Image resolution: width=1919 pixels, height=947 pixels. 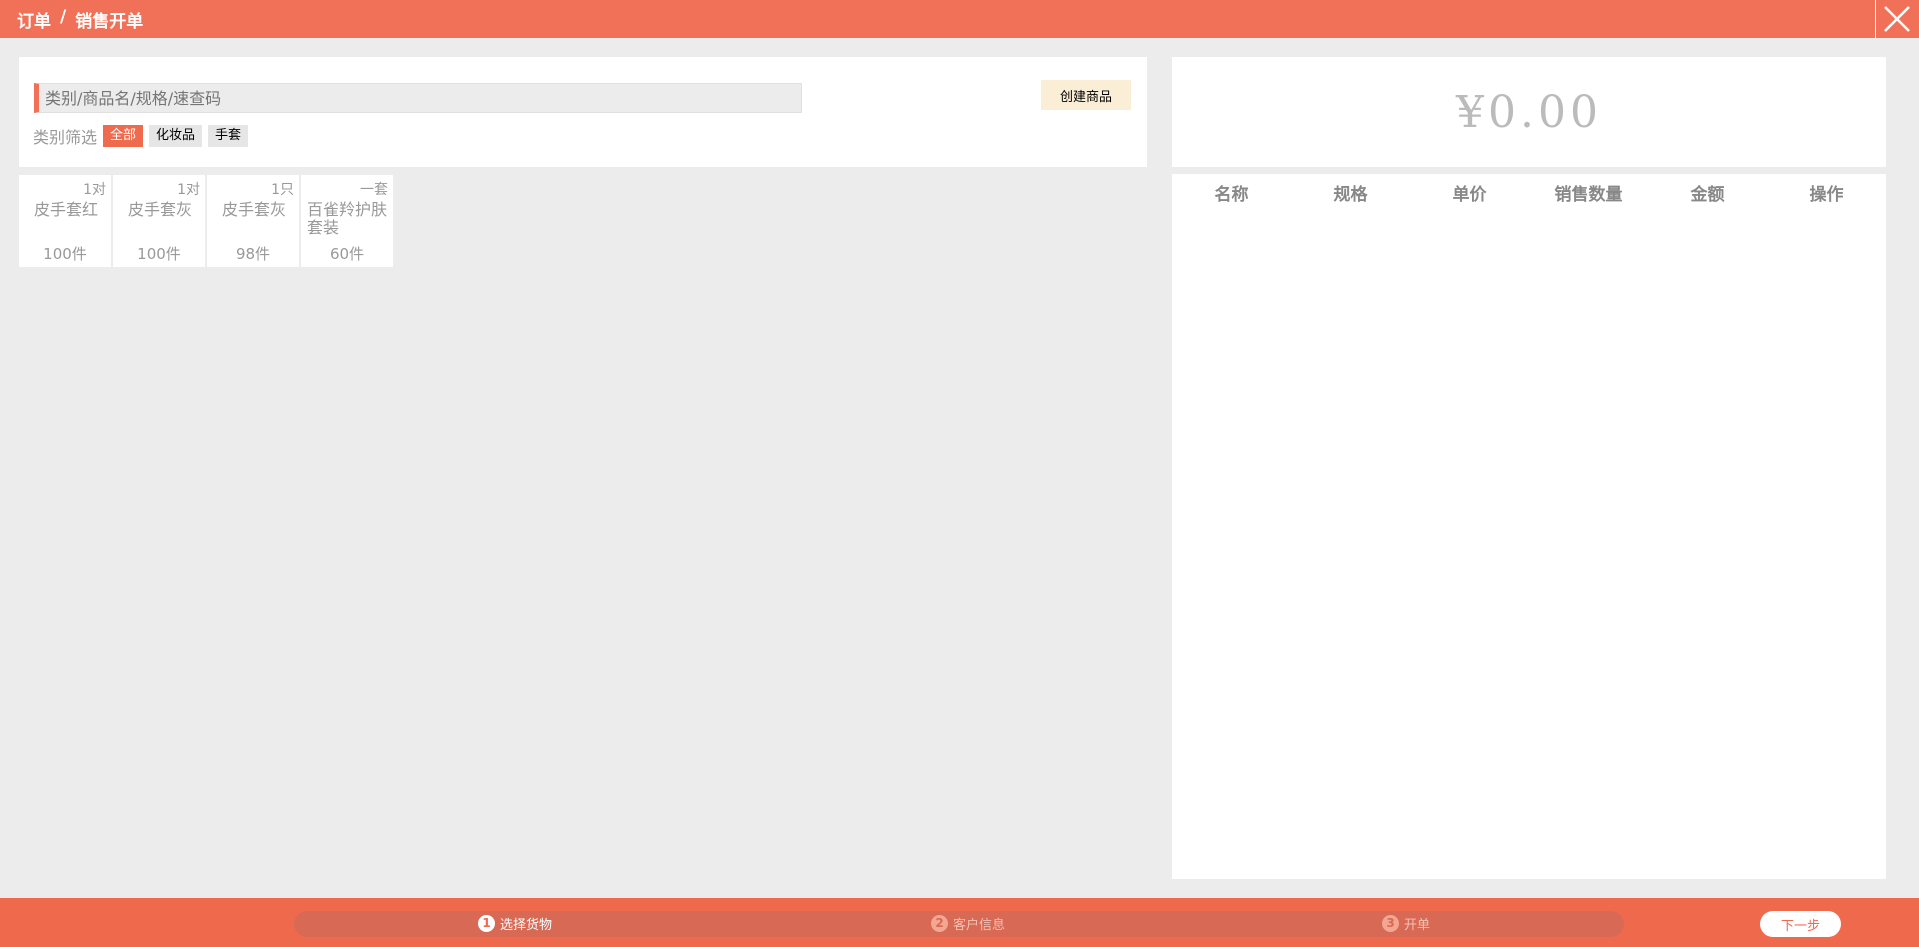 I want to click on step-label: 选择货物, so click(x=526, y=925).